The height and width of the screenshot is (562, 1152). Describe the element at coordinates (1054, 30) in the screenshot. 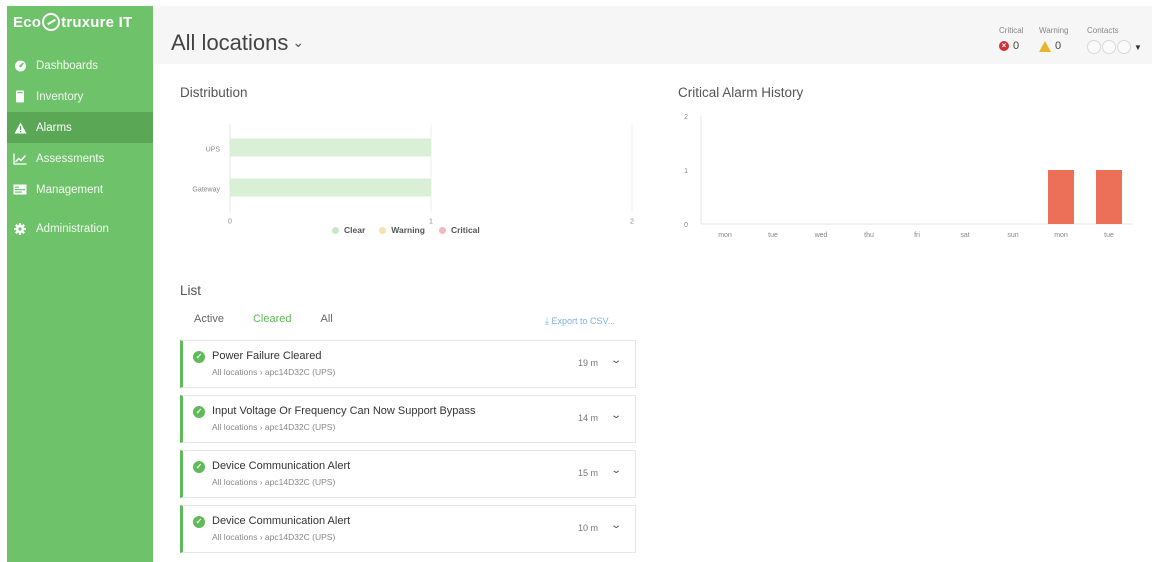

I see `warning-label: Warning` at that location.